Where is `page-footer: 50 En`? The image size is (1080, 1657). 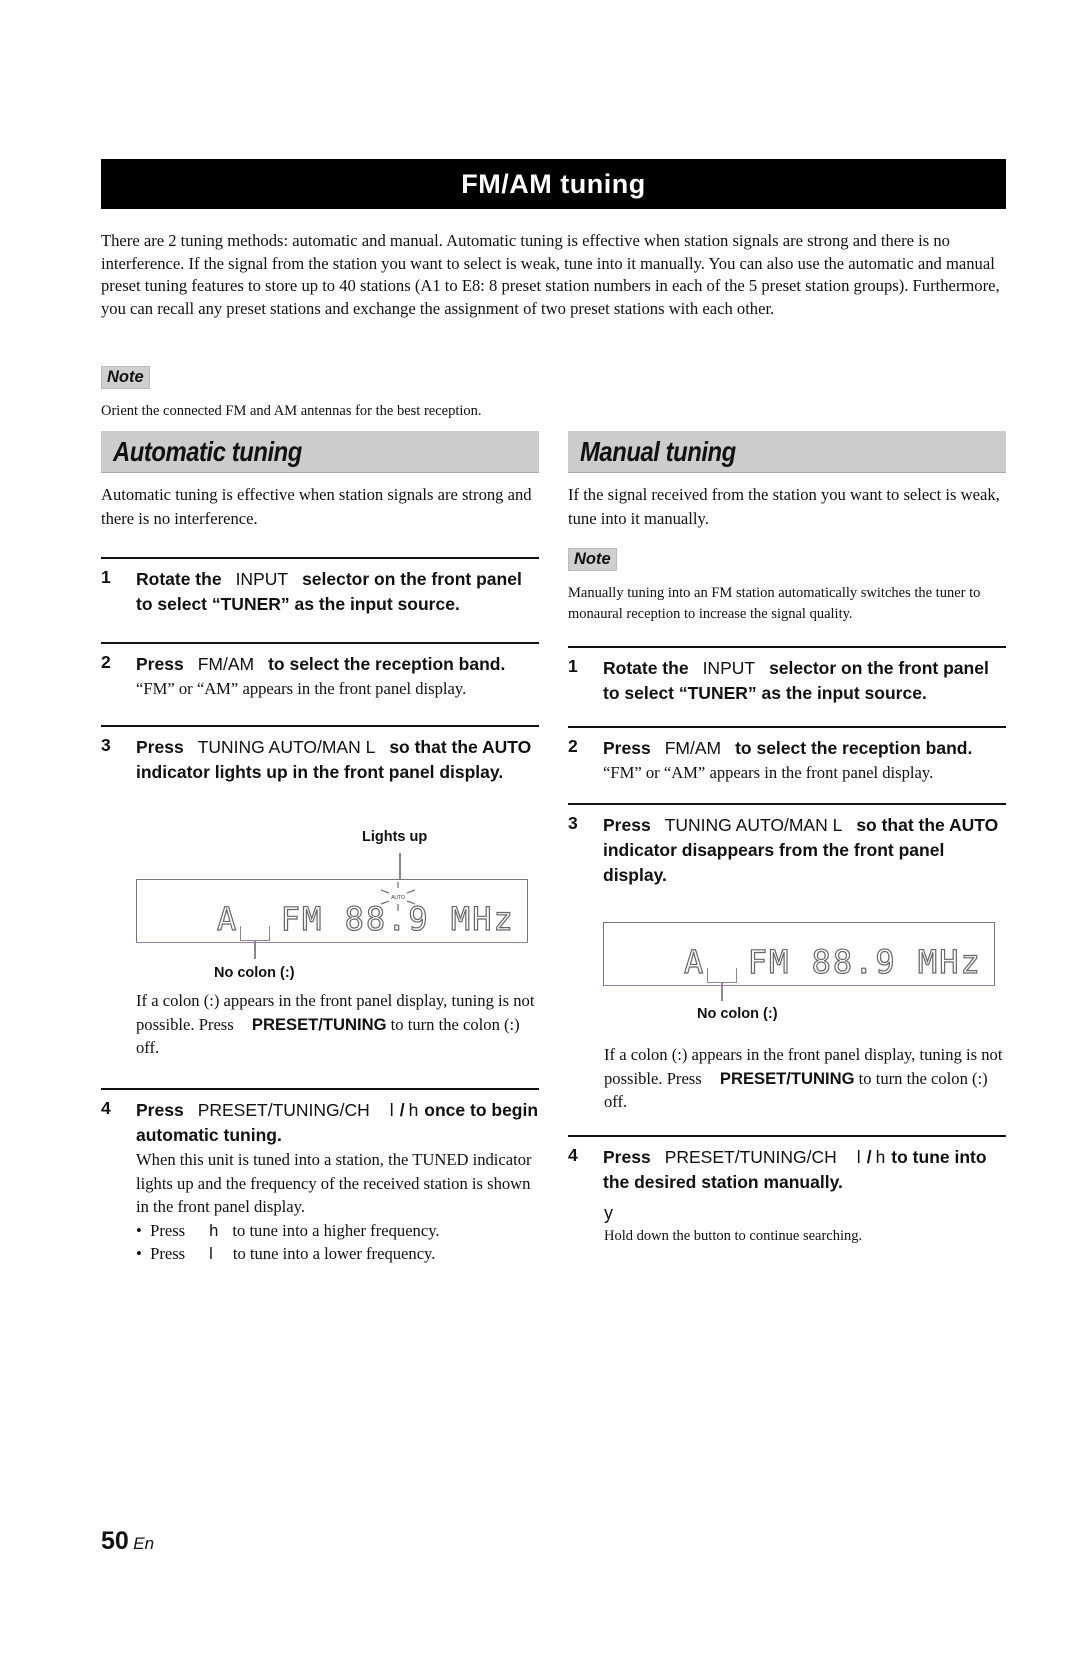 page-footer: 50 En is located at coordinates (127, 1541).